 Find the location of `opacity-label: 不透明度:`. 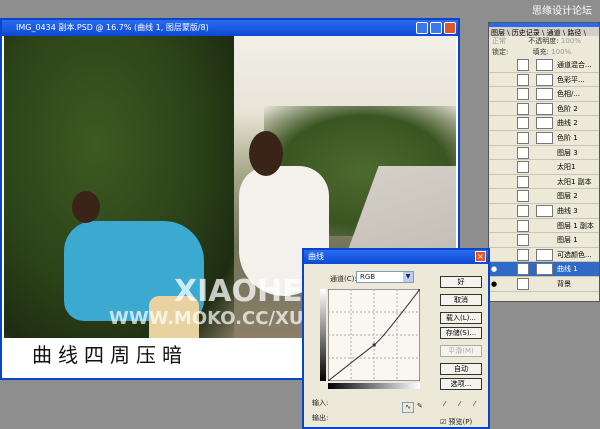

opacity-label: 不透明度: is located at coordinates (543, 41).